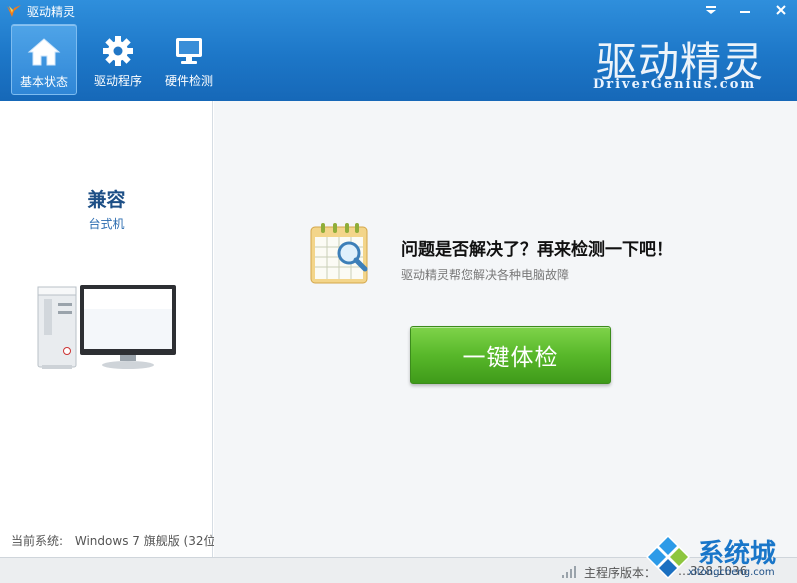 This screenshot has height=583, width=797. I want to click on signal-icon, so click(569, 572).